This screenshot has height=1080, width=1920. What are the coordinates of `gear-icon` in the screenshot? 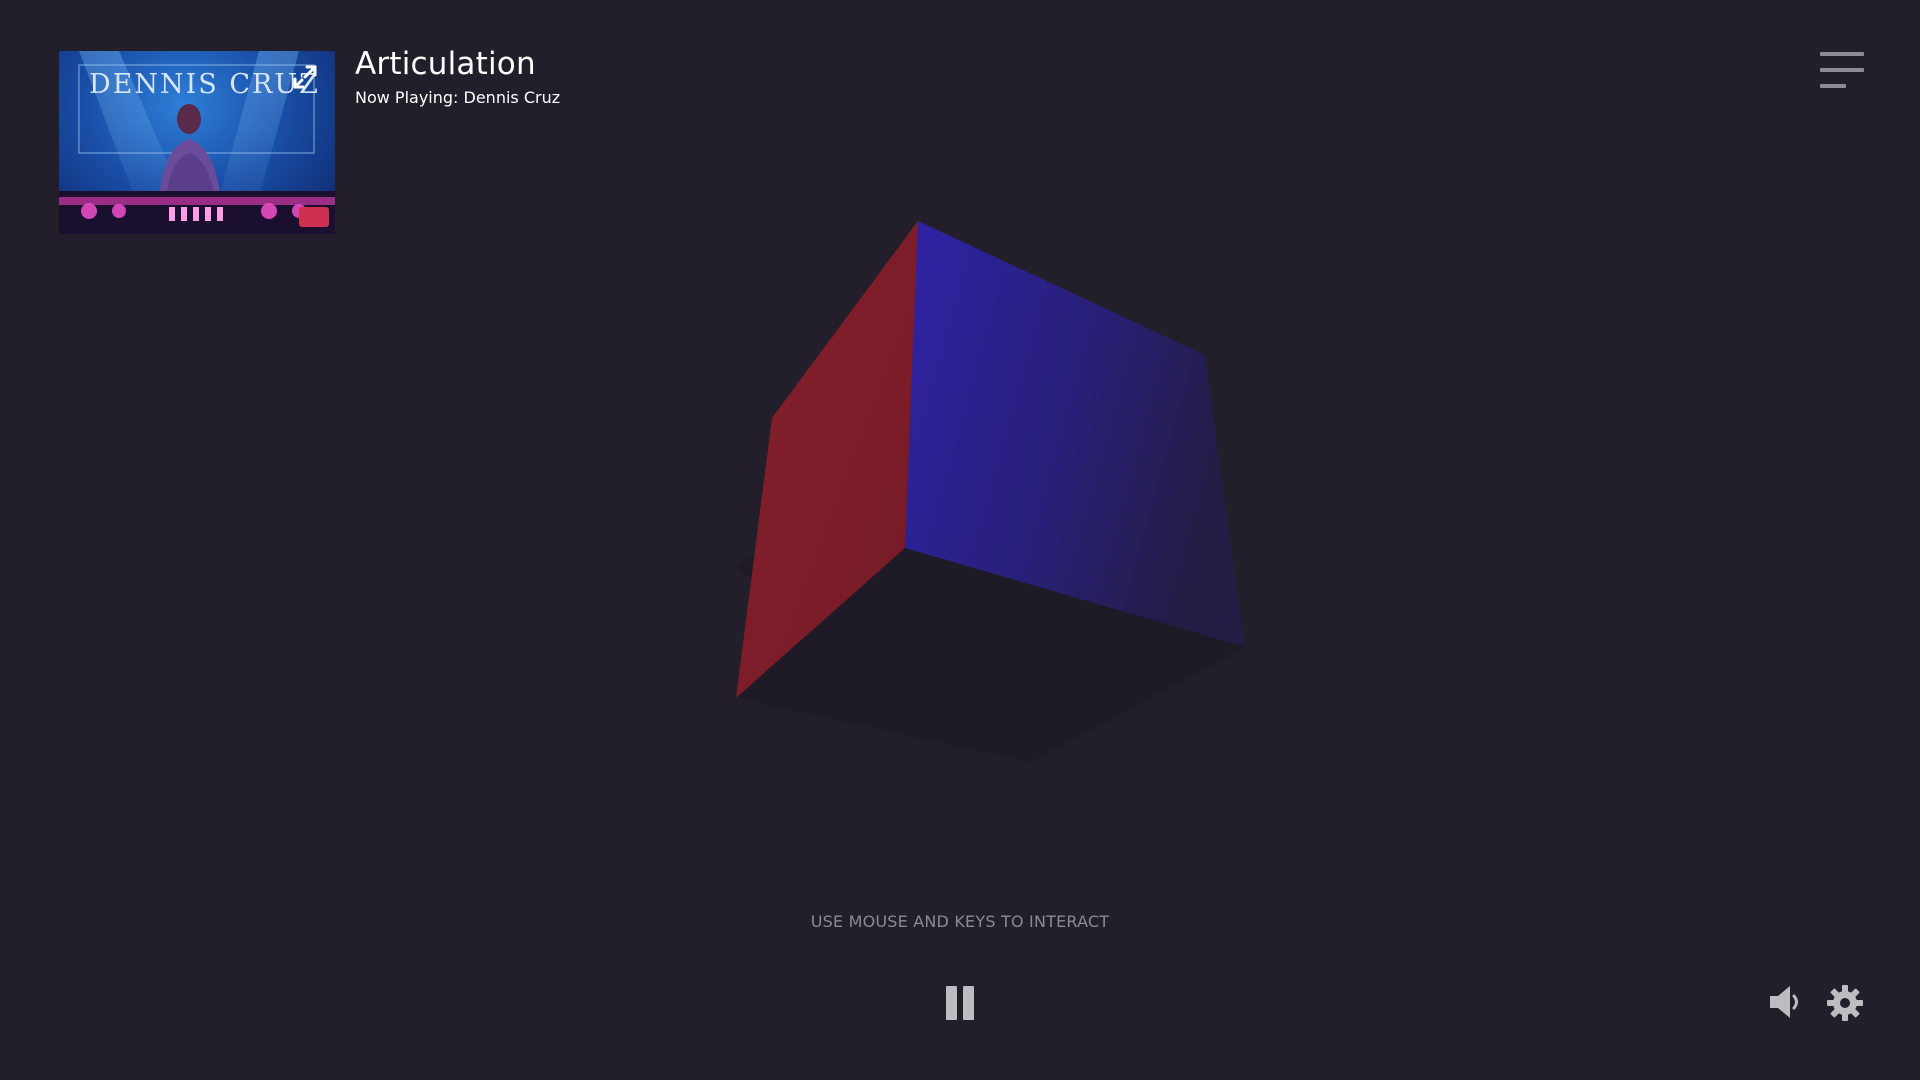 It's located at (1845, 1003).